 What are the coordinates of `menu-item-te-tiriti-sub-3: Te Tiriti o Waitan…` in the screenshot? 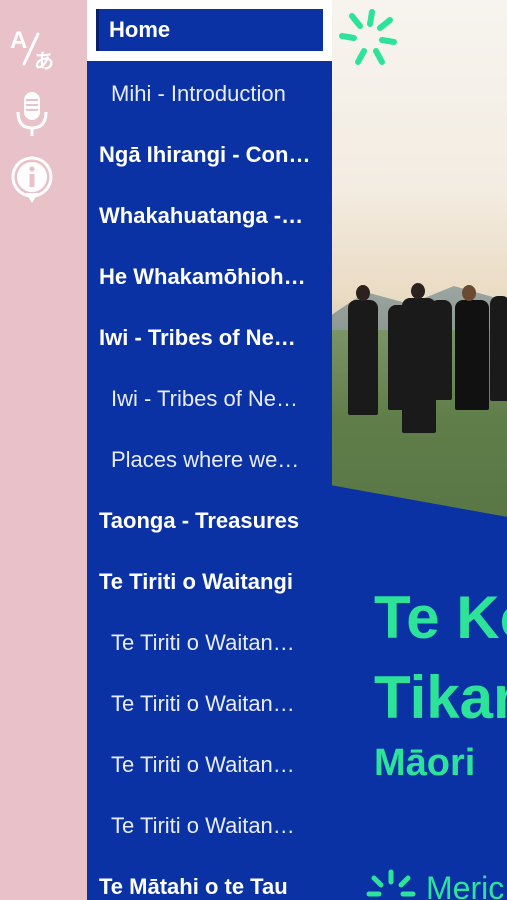 It's located at (209, 764).